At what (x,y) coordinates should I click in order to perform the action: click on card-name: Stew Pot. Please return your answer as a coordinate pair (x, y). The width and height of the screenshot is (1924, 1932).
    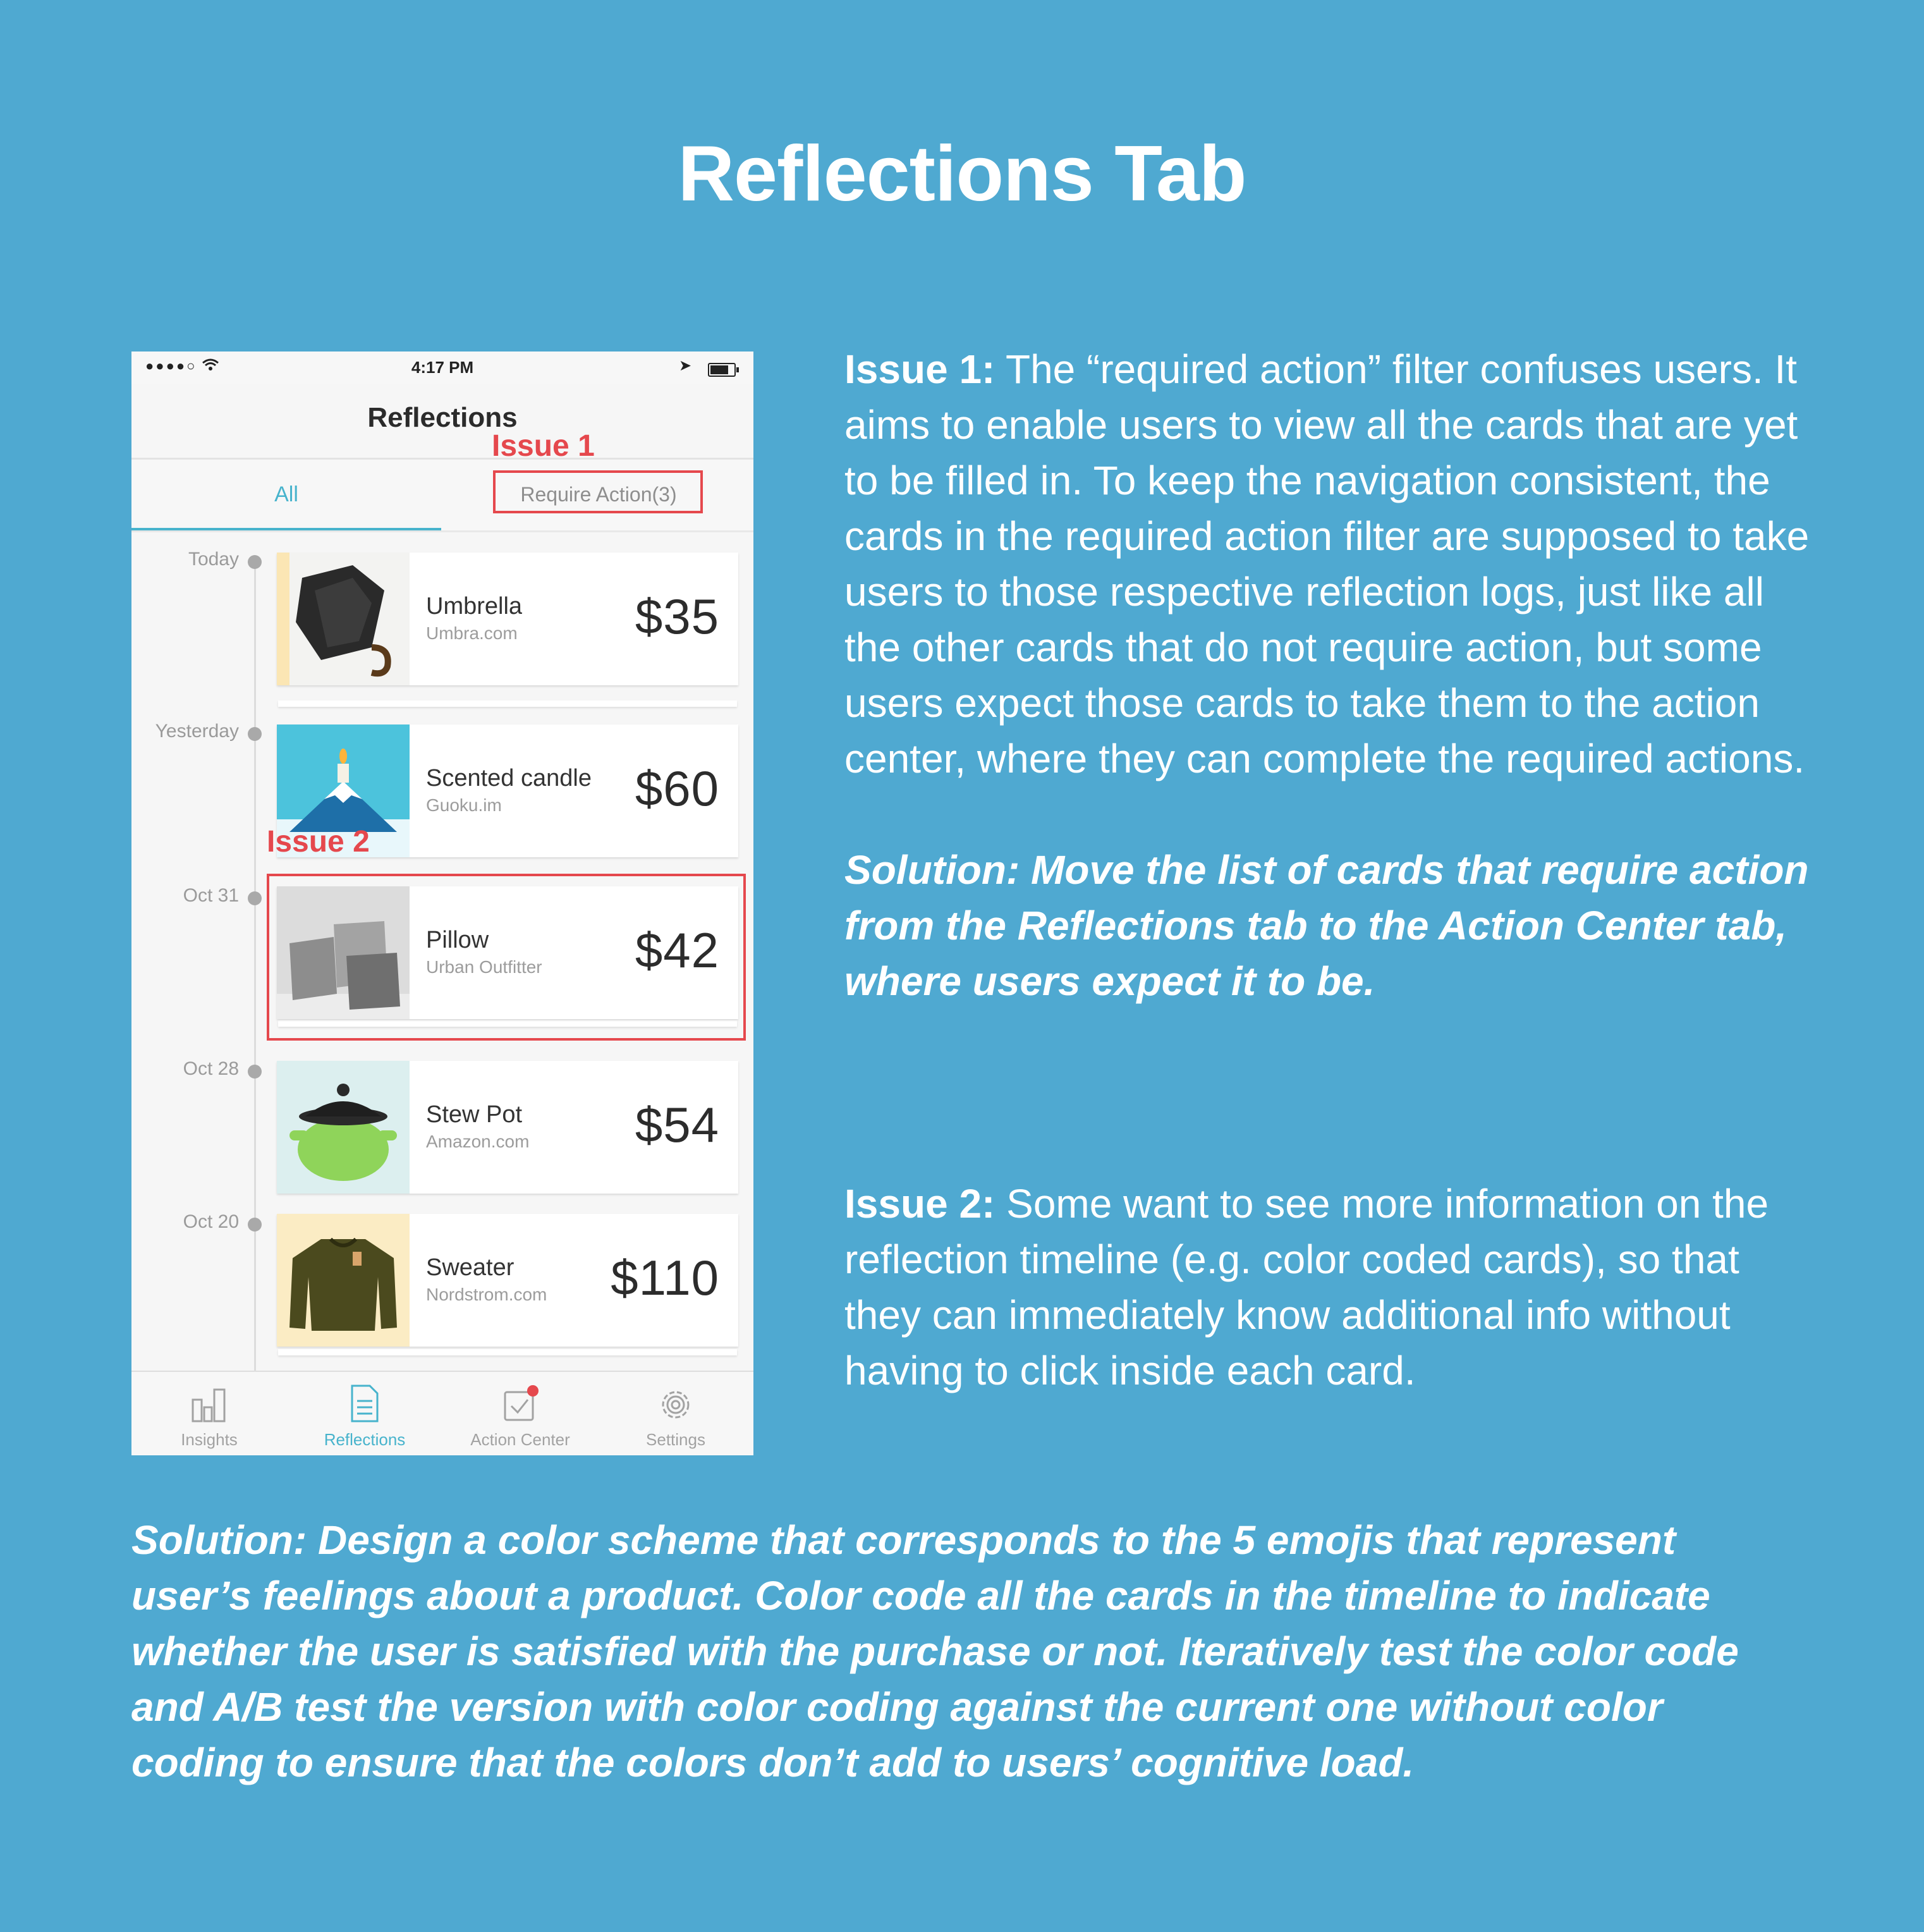
    Looking at the image, I should click on (474, 1114).